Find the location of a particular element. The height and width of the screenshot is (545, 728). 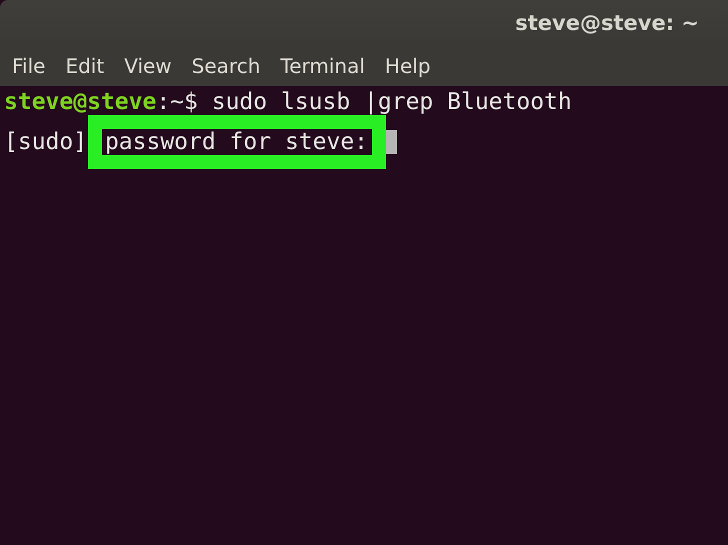

menu-item: View is located at coordinates (148, 66).